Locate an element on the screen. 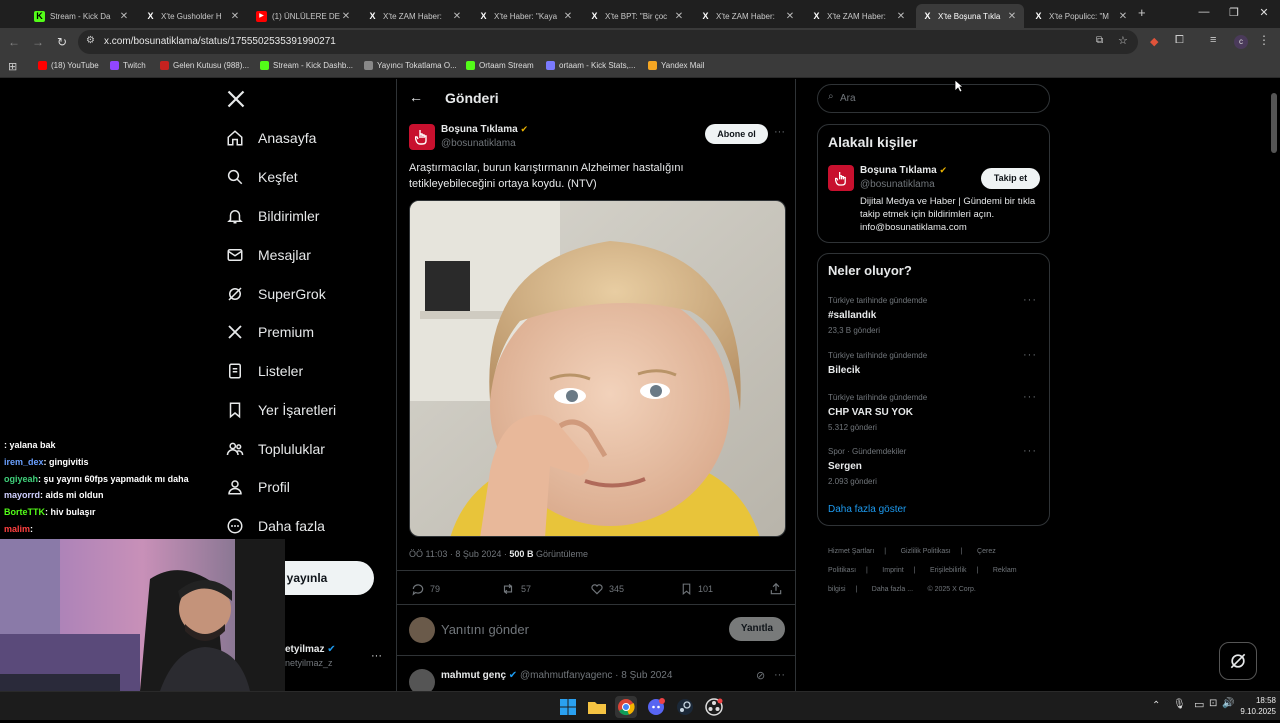  like-button: 345 is located at coordinates (607, 589).